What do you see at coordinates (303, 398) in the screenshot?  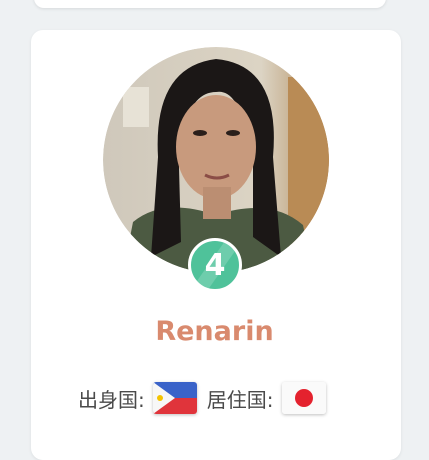 I see `japan-flag-icon` at bounding box center [303, 398].